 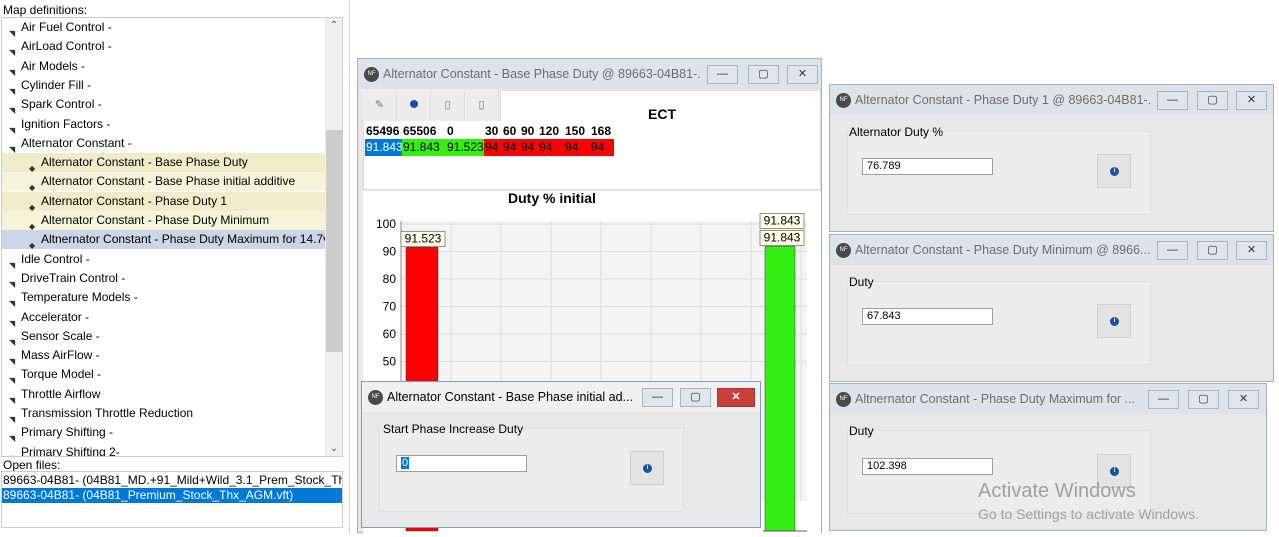 I want to click on tree-item-label: AirLoad Control -, so click(x=66, y=46).